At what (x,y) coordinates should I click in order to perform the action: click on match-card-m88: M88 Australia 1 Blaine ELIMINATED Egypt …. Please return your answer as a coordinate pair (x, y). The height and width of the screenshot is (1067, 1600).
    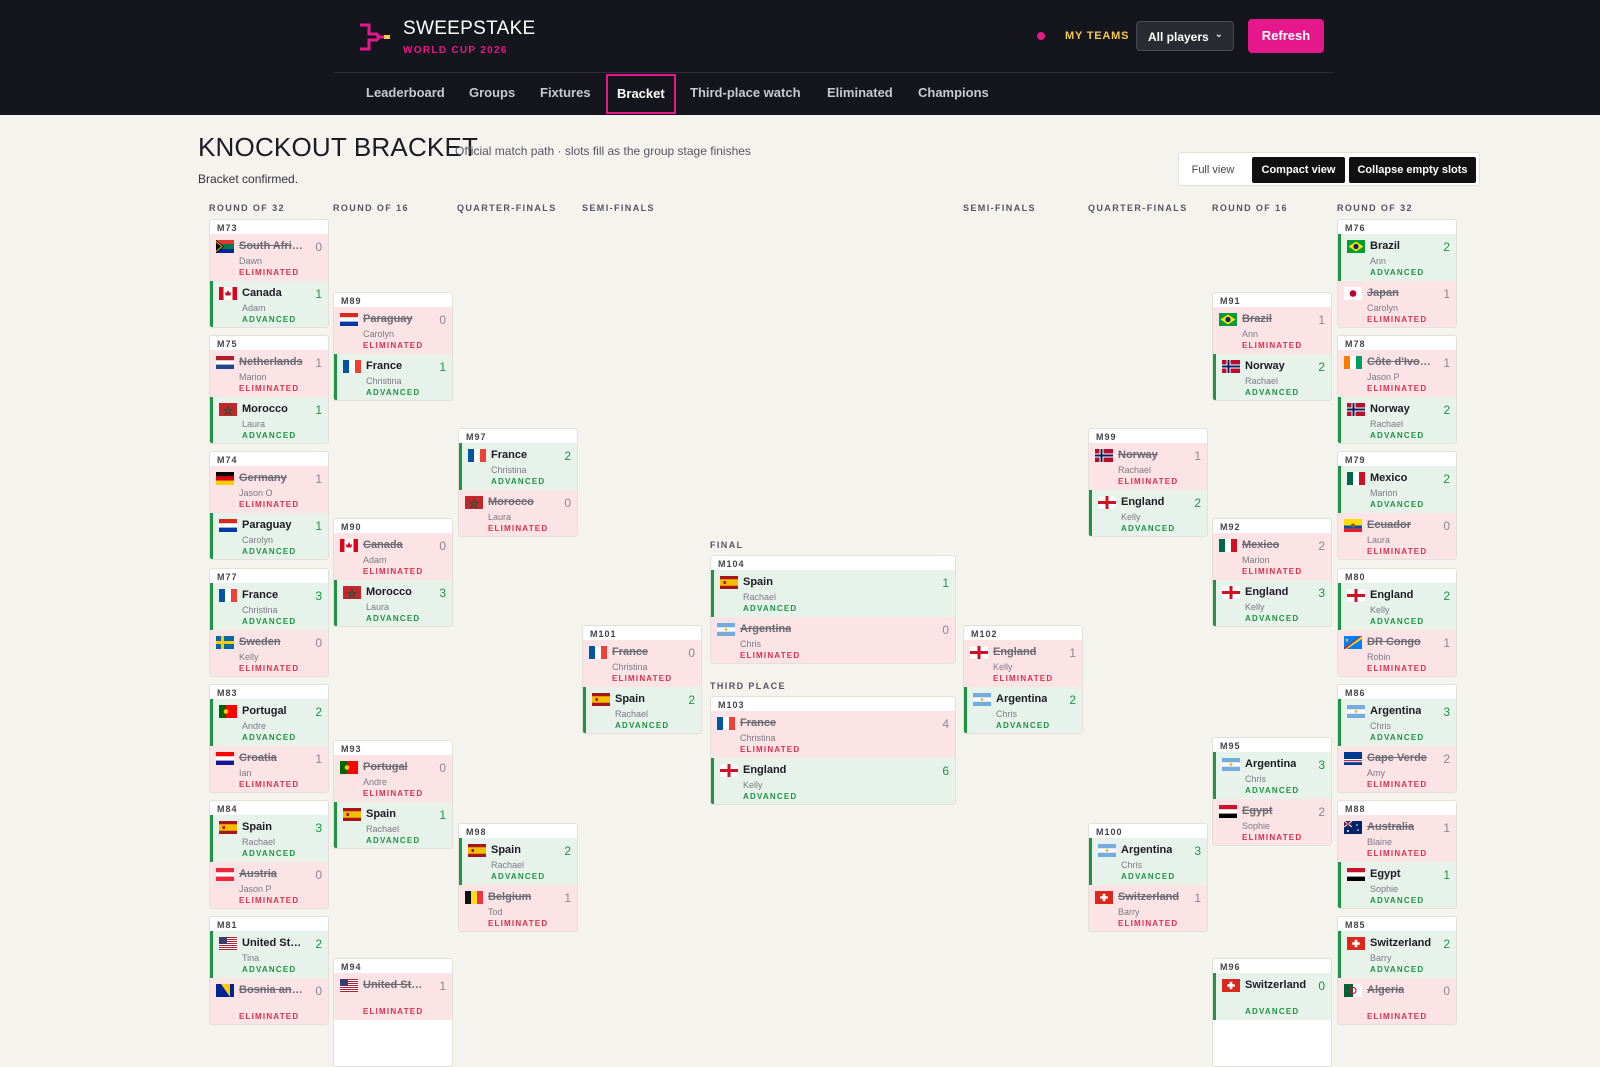
    Looking at the image, I should click on (1397, 854).